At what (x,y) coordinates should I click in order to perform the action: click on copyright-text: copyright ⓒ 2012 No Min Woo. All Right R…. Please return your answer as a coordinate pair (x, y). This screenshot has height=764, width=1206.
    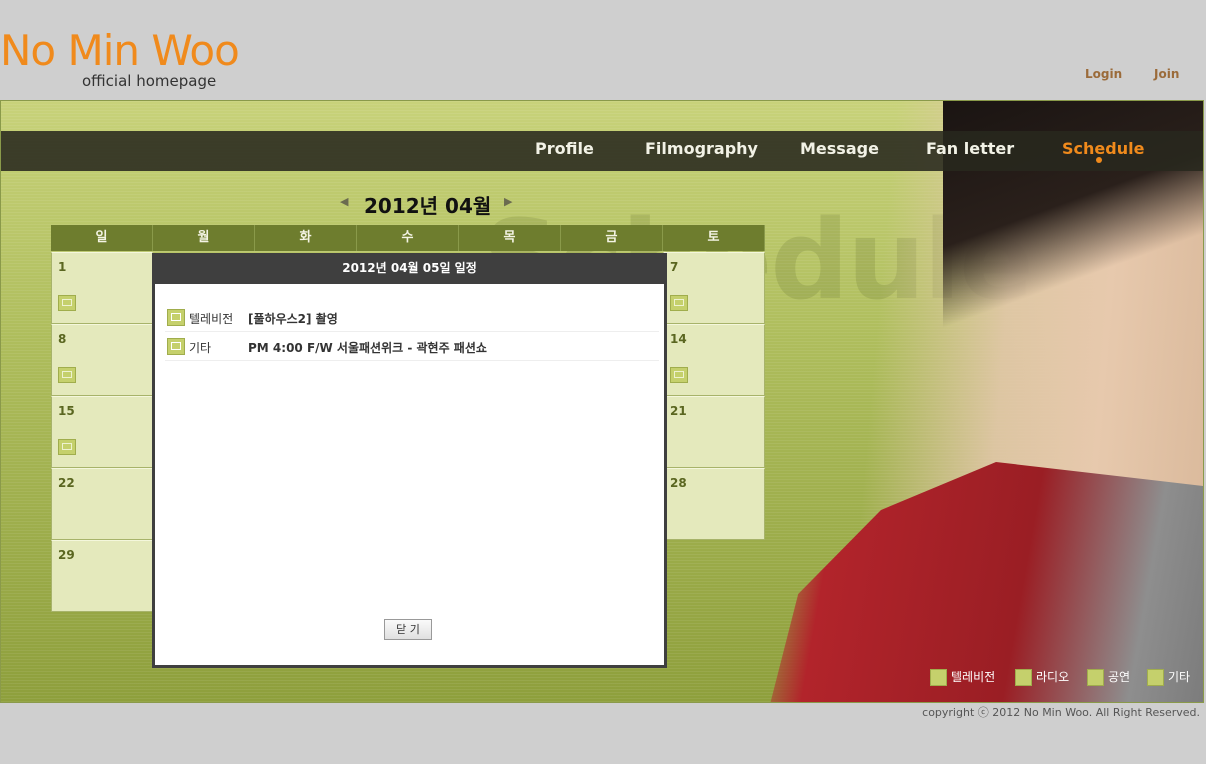
    Looking at the image, I should click on (1061, 712).